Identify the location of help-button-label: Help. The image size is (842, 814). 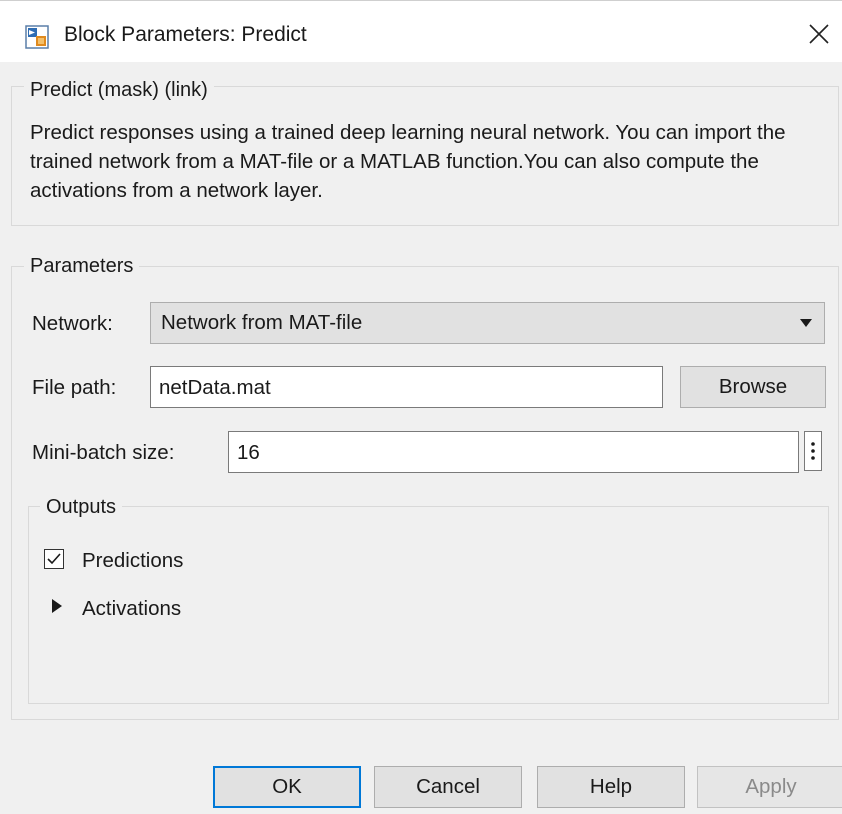
(611, 786).